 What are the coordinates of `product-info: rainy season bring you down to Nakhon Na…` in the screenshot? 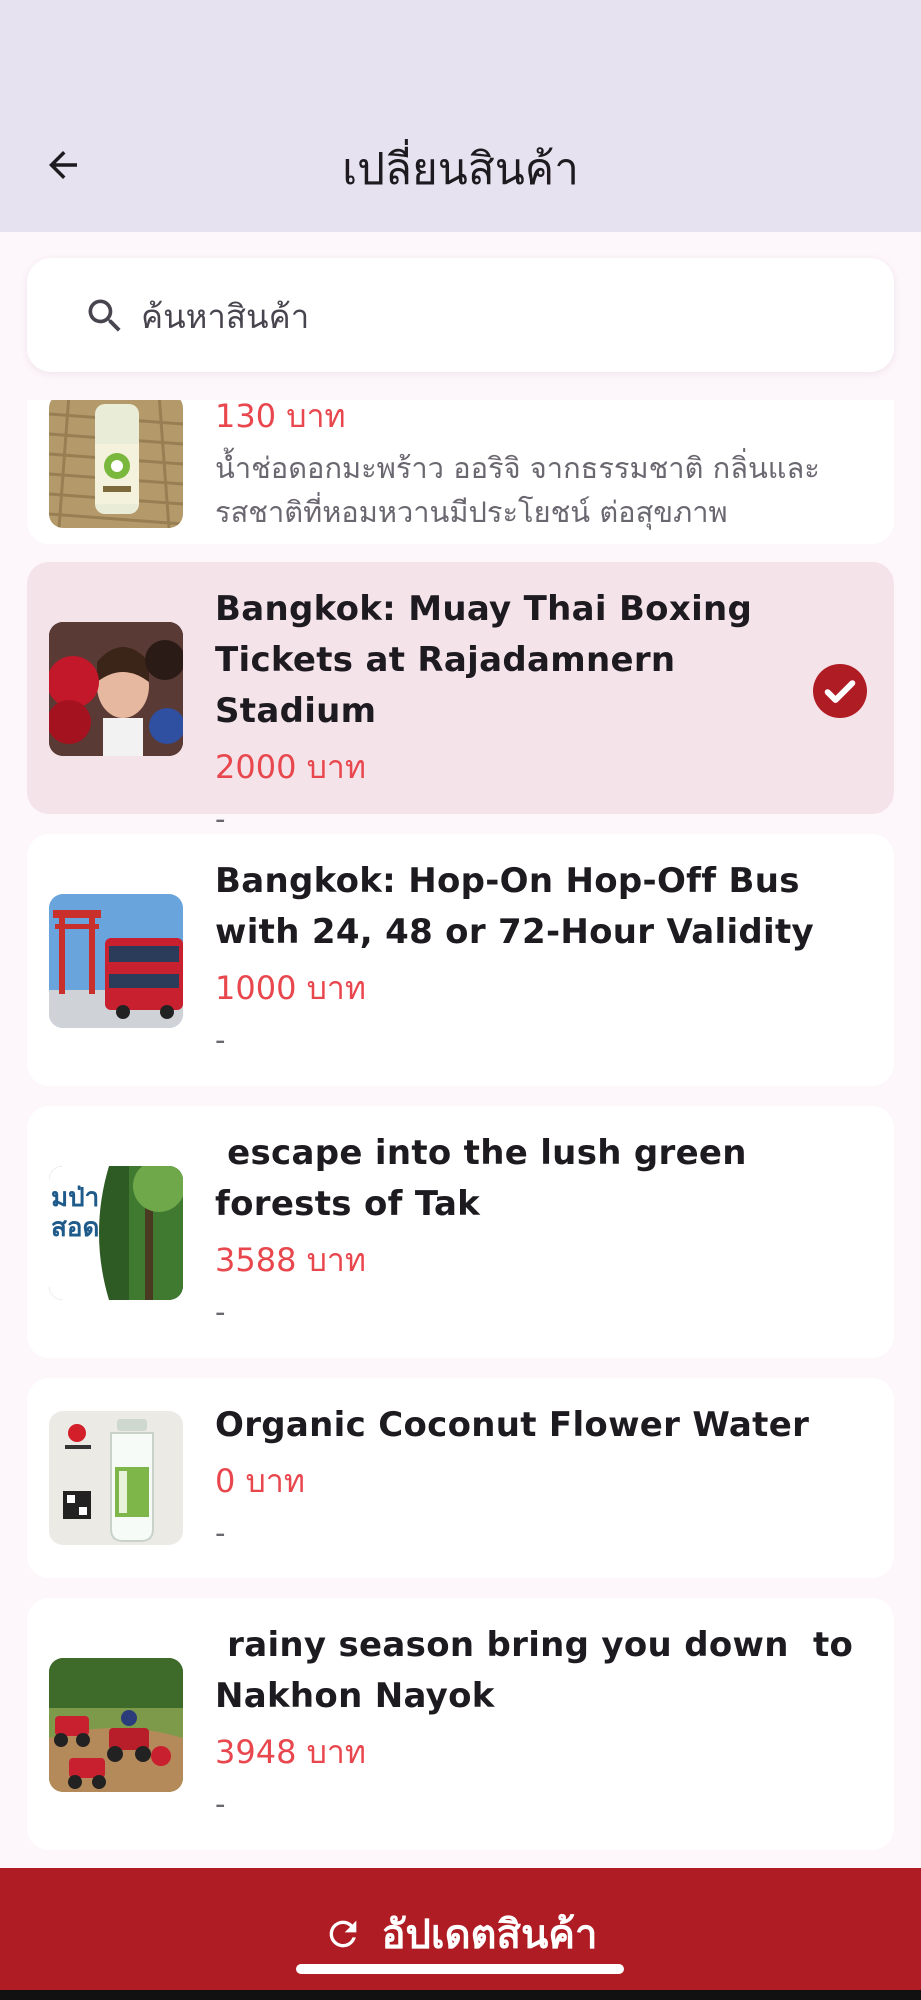 It's located at (543, 1723).